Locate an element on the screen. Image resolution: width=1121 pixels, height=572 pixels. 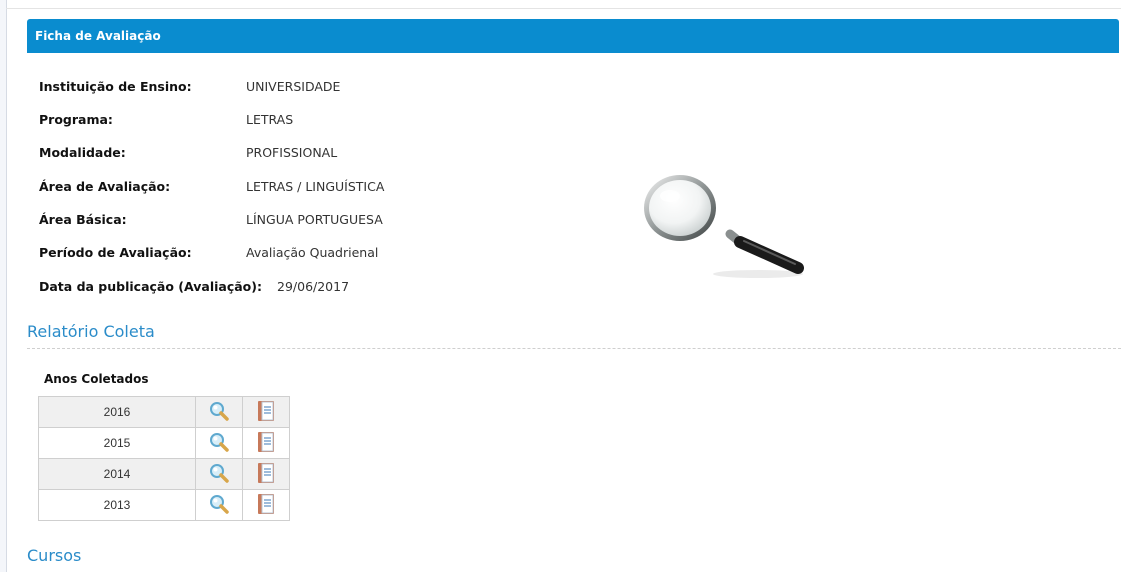
panel-header: Ficha de Avaliação is located at coordinates (573, 36).